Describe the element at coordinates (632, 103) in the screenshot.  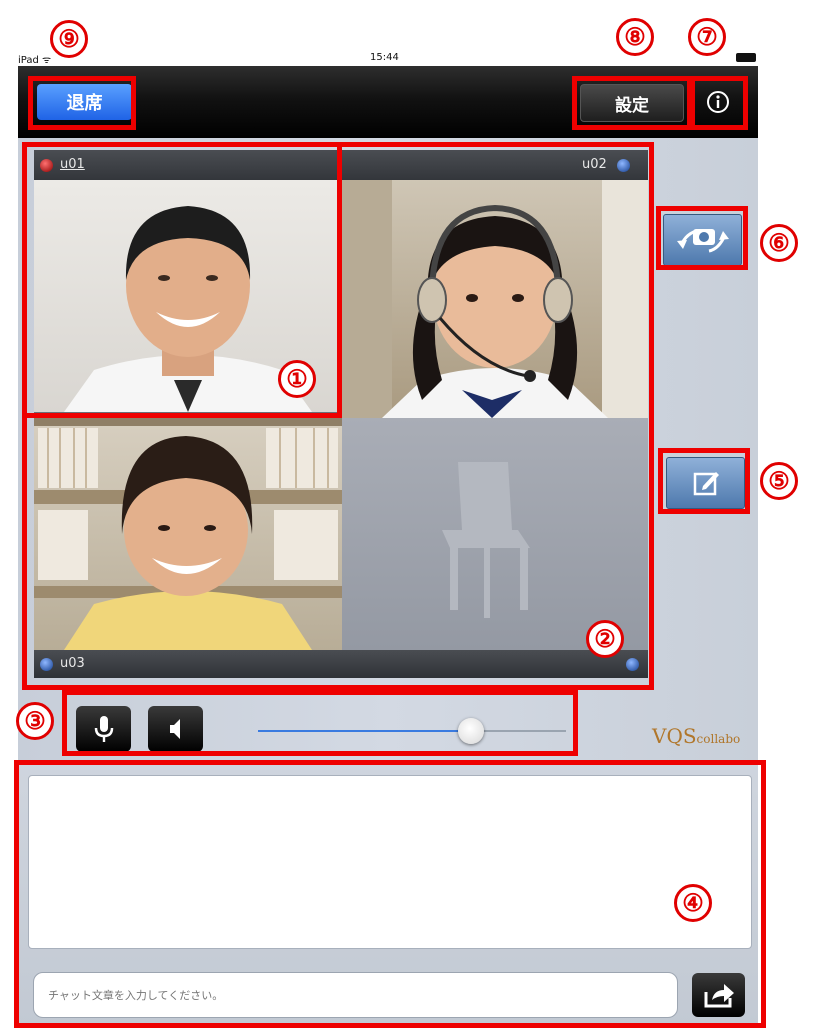
I see `annotation-box-settings` at that location.